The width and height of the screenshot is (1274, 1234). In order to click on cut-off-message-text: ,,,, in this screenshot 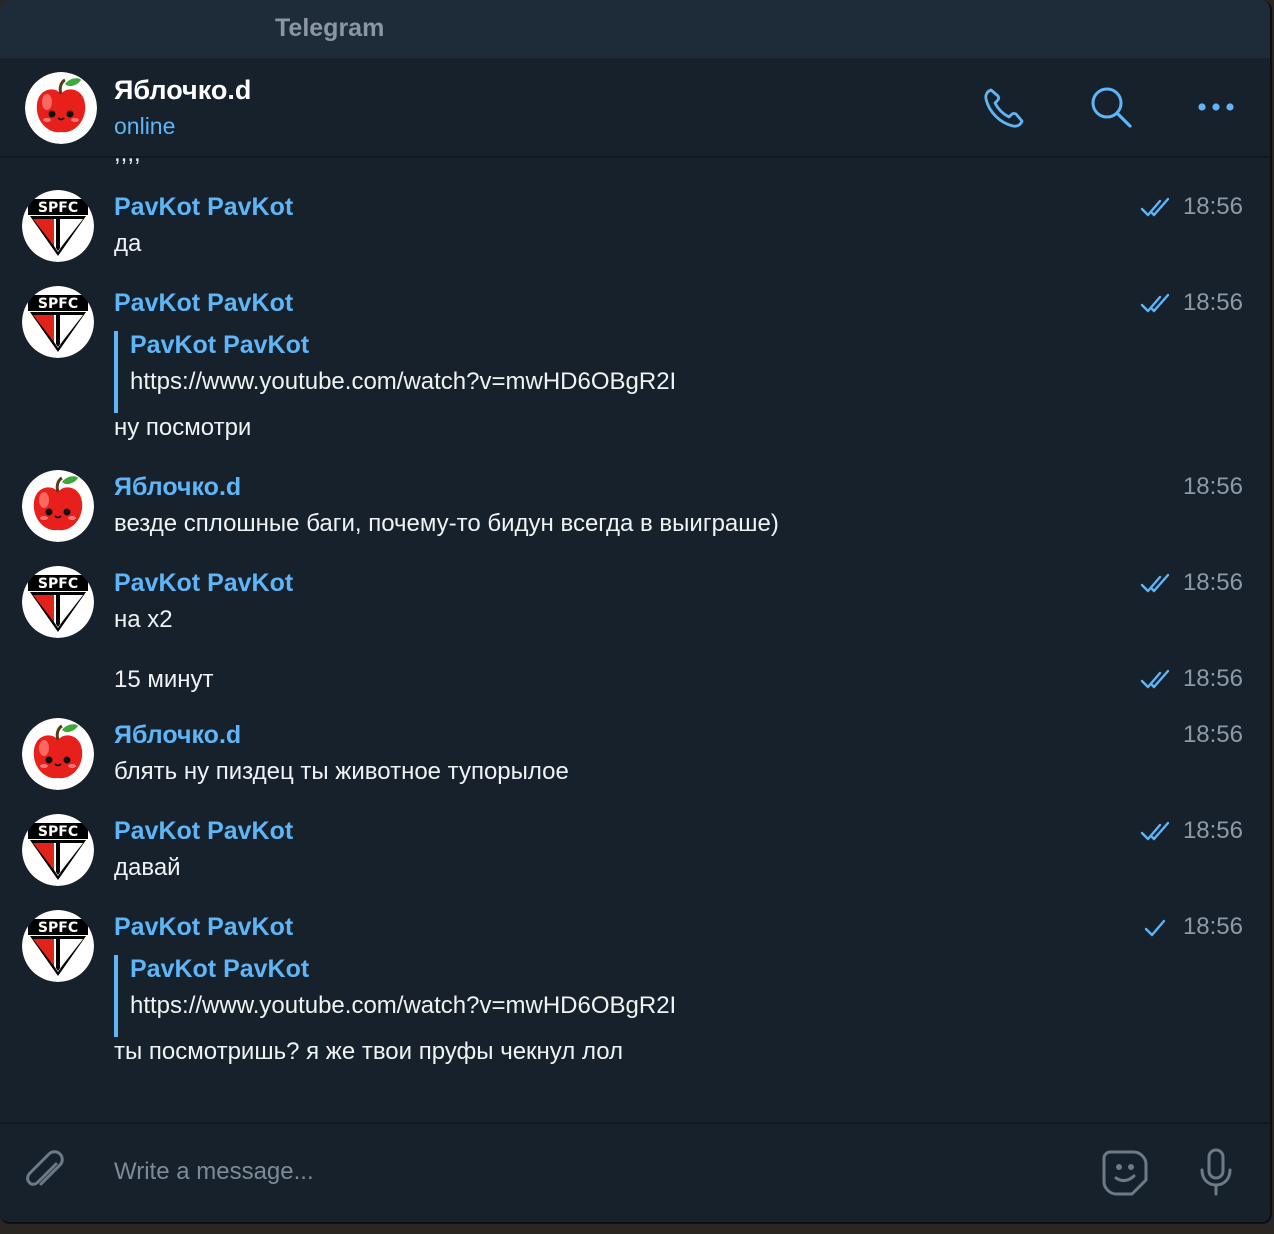, I will do `click(127, 163)`.